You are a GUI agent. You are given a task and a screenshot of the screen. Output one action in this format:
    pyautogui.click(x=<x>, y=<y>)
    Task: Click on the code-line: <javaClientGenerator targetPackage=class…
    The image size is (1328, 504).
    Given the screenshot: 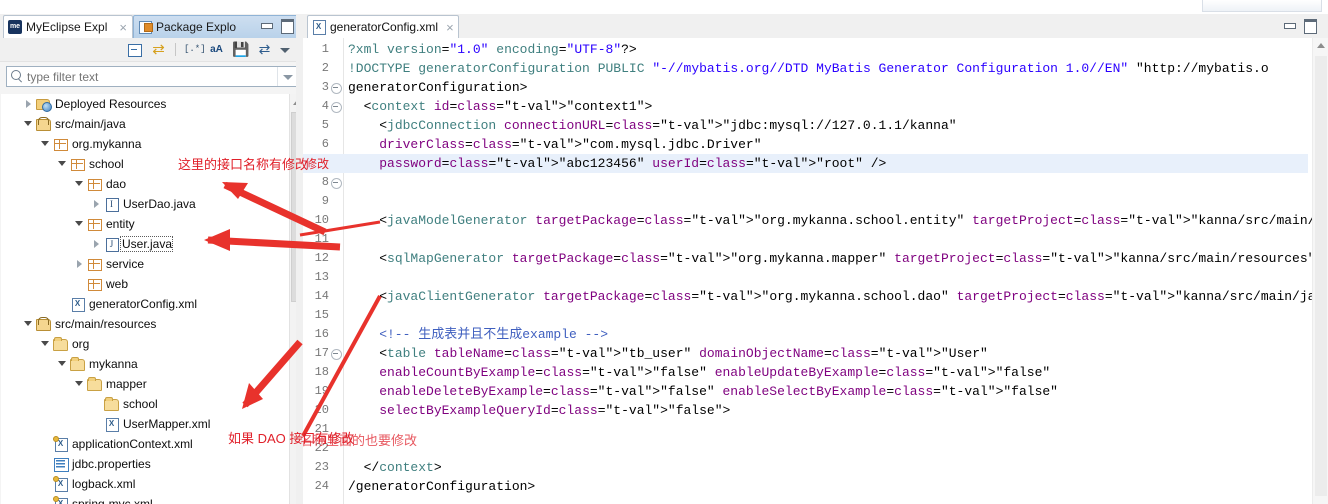 What is the action you would take?
    pyautogui.click(x=838, y=296)
    